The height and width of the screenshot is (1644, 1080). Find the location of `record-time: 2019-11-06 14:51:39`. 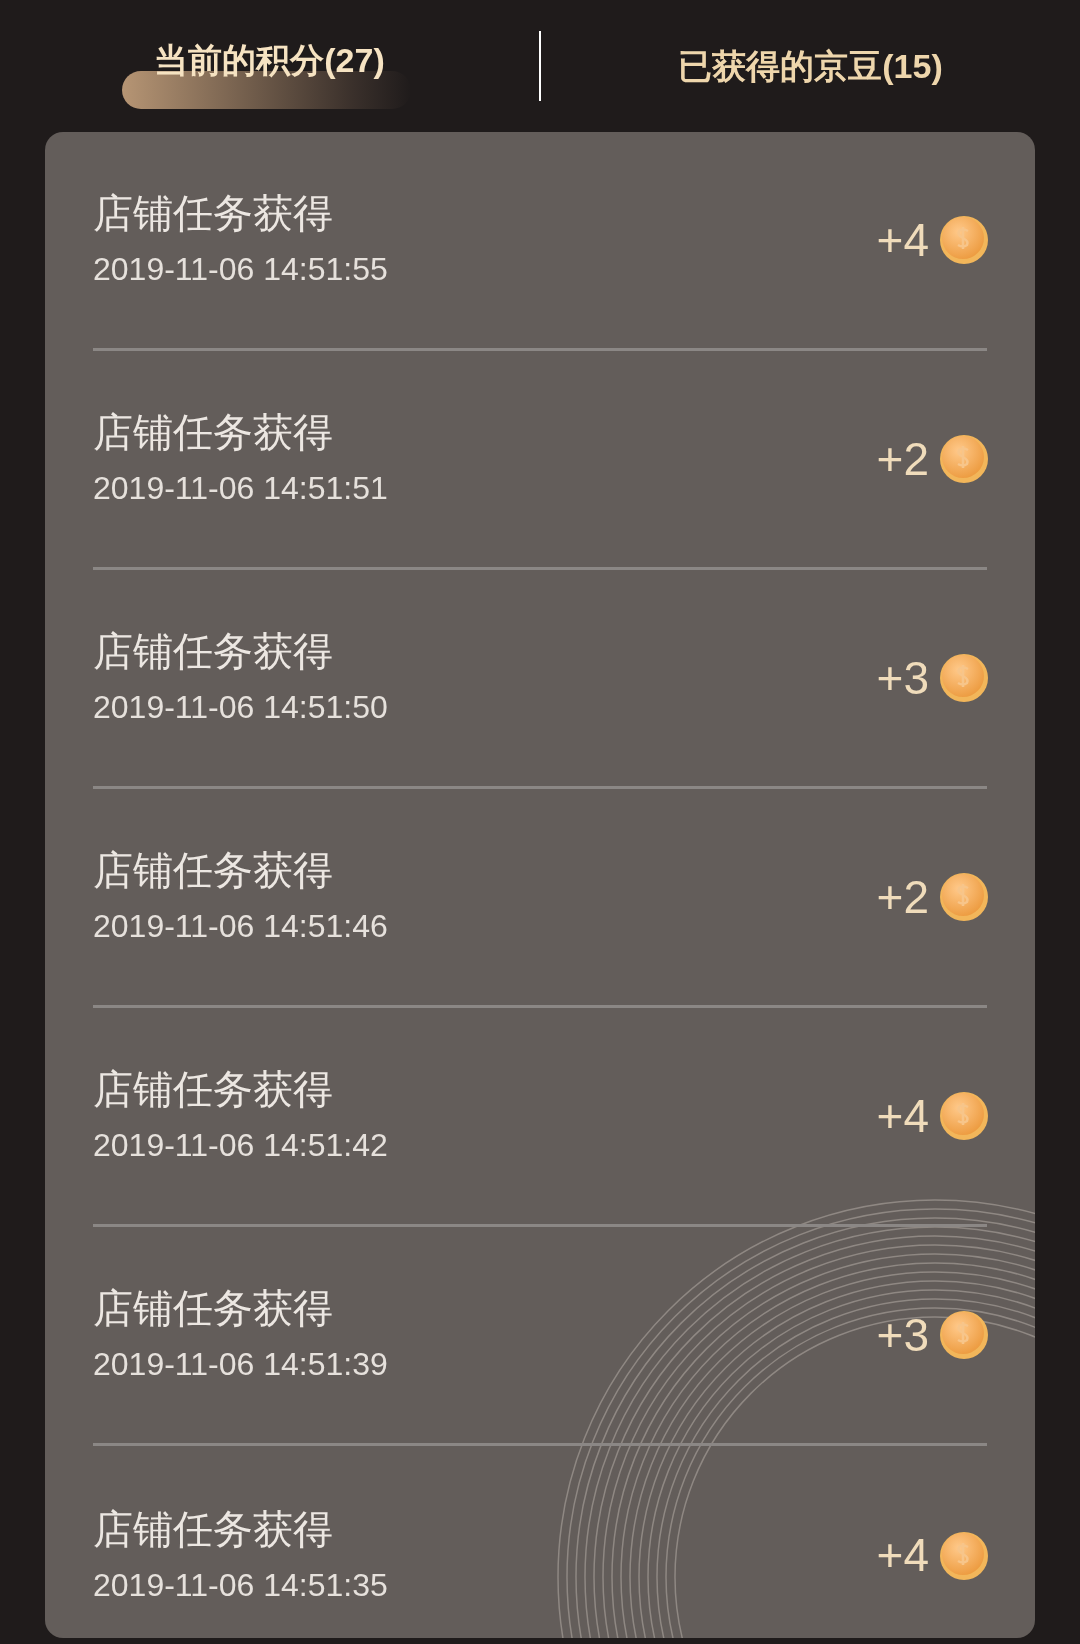

record-time: 2019-11-06 14:51:39 is located at coordinates (240, 1364).